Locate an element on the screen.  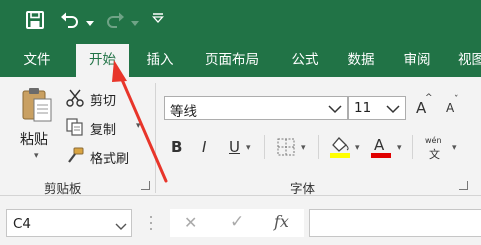
format-painter-icon is located at coordinates (75, 156).